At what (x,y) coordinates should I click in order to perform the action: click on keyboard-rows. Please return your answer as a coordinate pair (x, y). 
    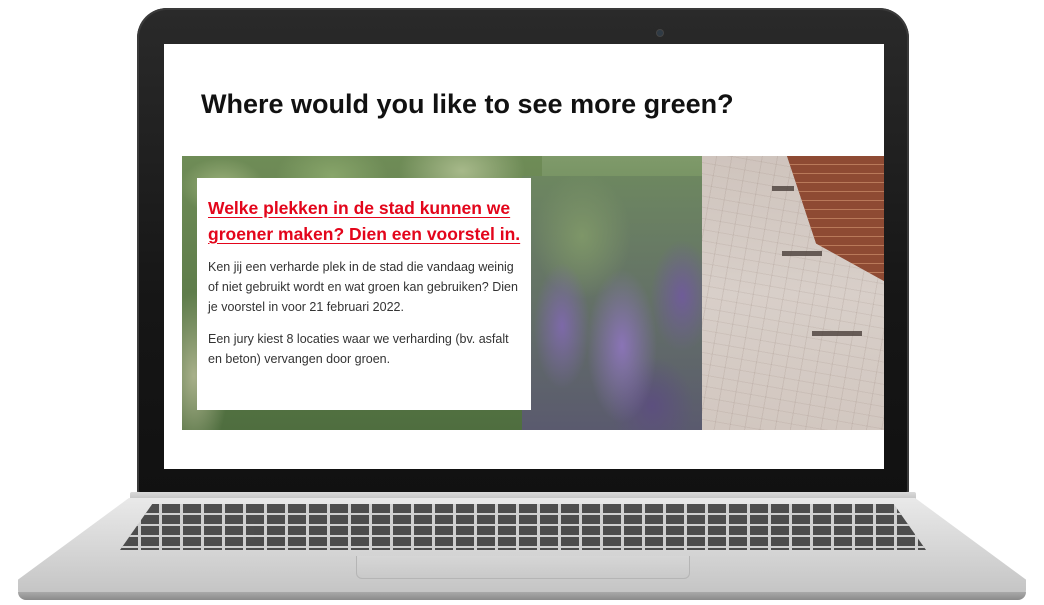
    Looking at the image, I should click on (523, 527).